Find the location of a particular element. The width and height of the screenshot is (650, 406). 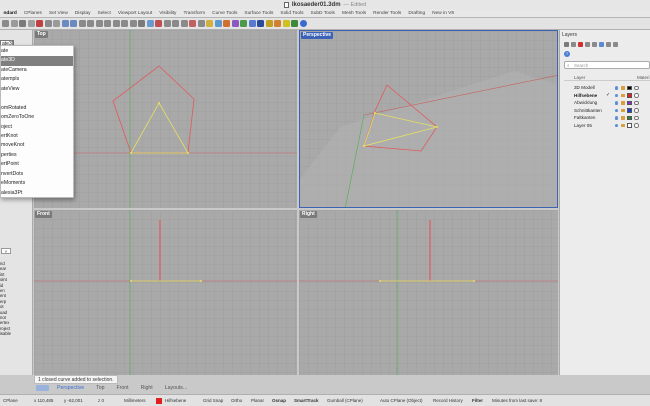

save-icon is located at coordinates (22, 23).